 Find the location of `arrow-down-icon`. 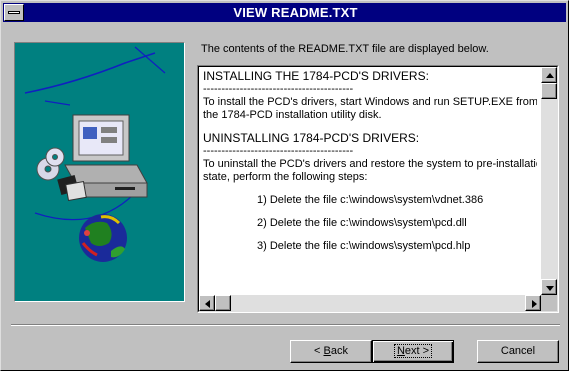

arrow-down-icon is located at coordinates (550, 288).